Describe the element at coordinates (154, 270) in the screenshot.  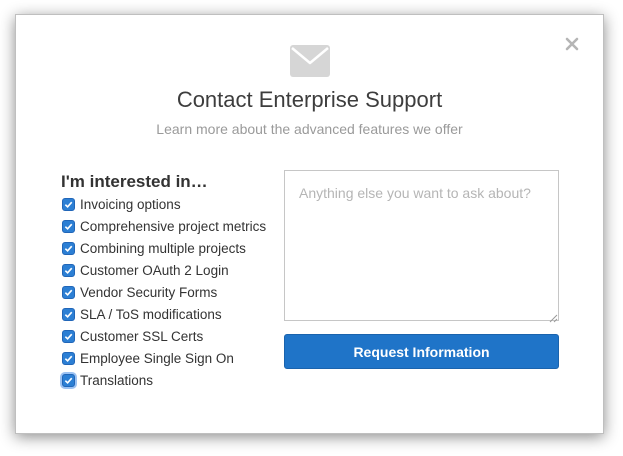
I see `option-label: Customer OAuth 2 Login` at that location.